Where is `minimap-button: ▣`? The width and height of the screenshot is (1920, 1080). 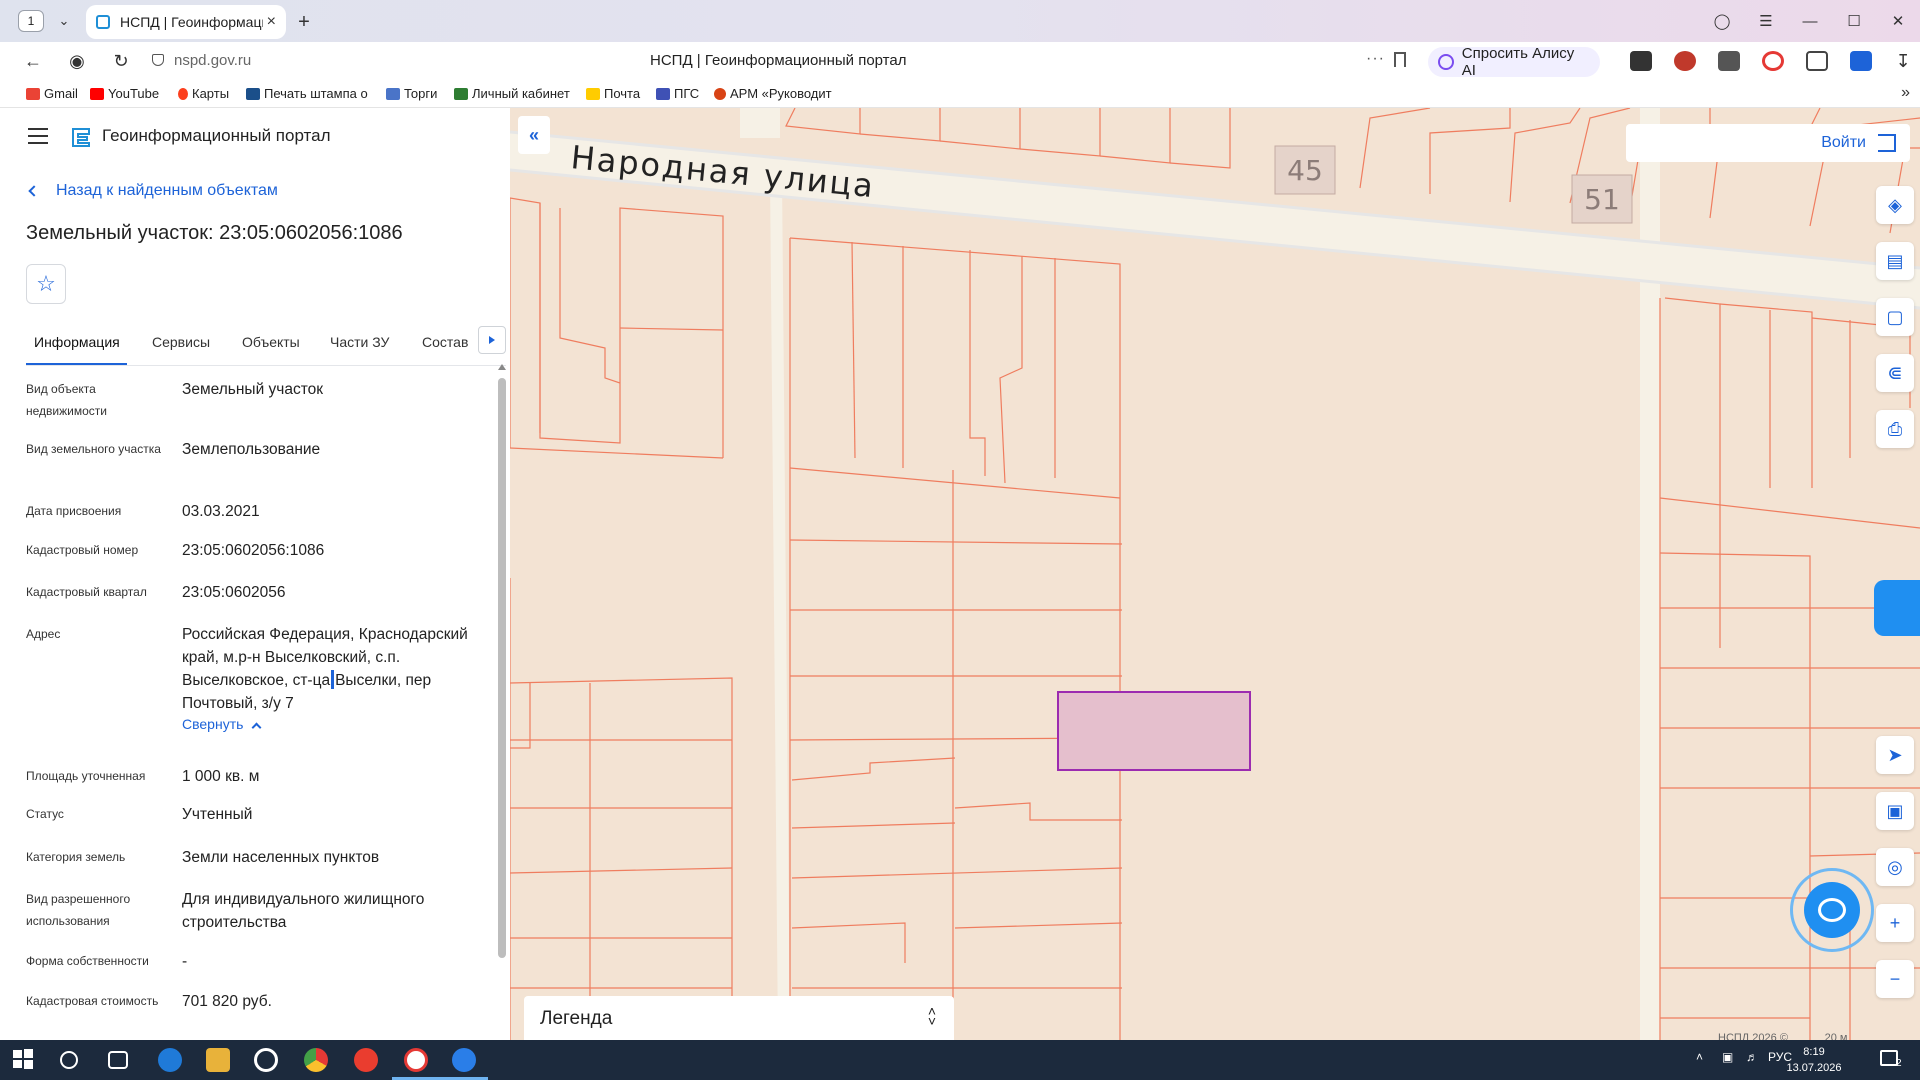
minimap-button: ▣ is located at coordinates (1895, 811).